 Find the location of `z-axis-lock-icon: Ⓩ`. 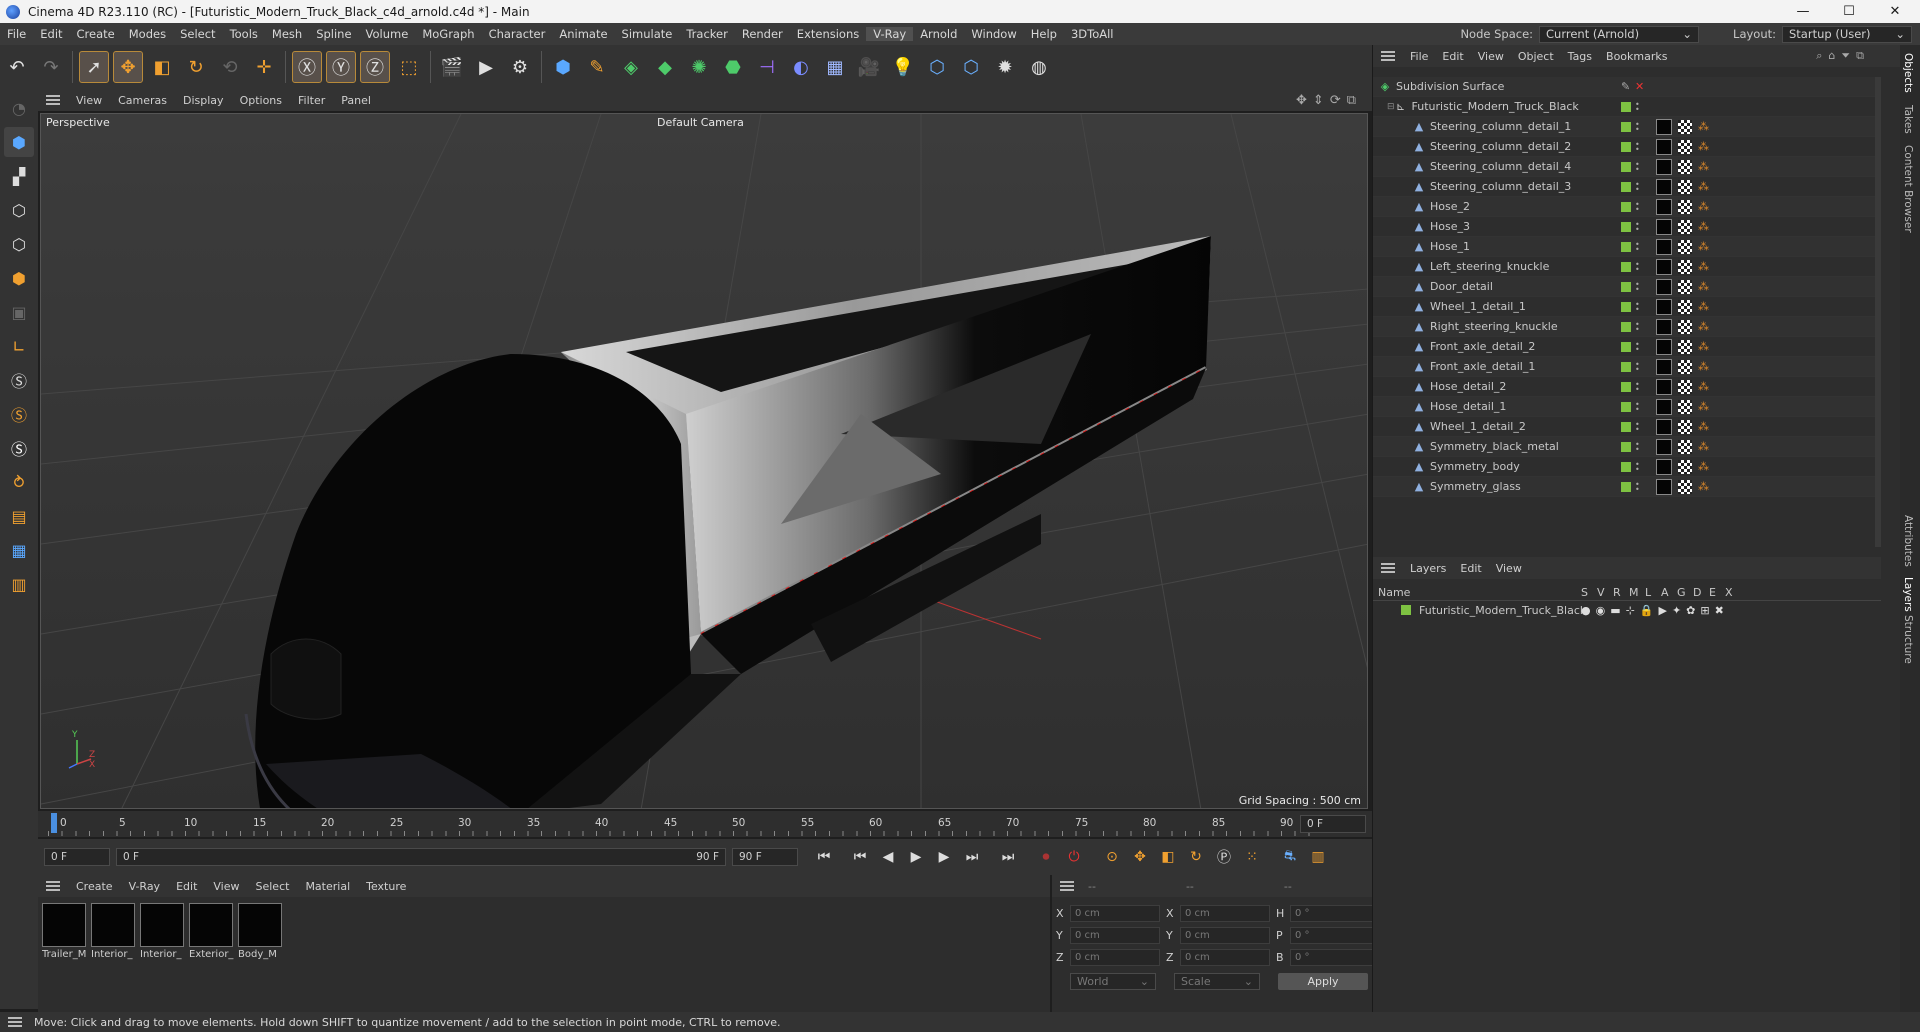

z-axis-lock-icon: Ⓩ is located at coordinates (375, 67).